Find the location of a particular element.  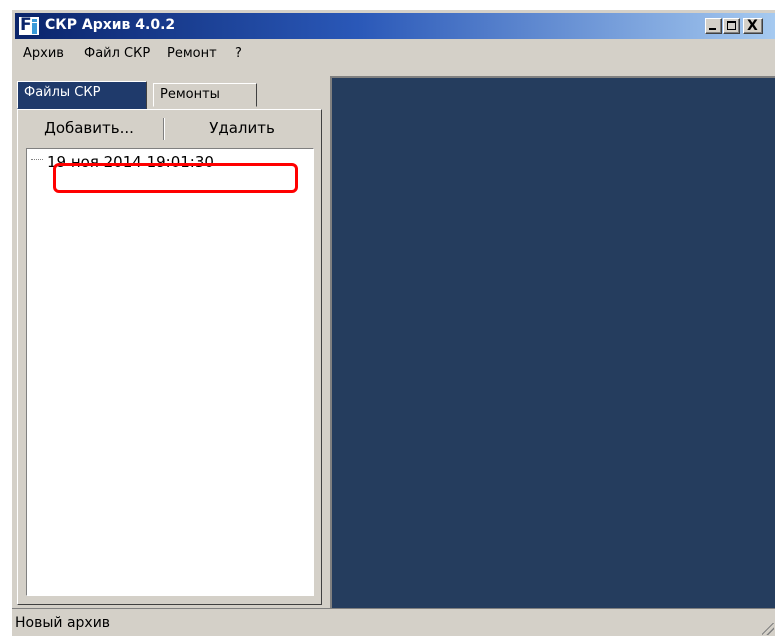

maximize-button is located at coordinates (731, 26).